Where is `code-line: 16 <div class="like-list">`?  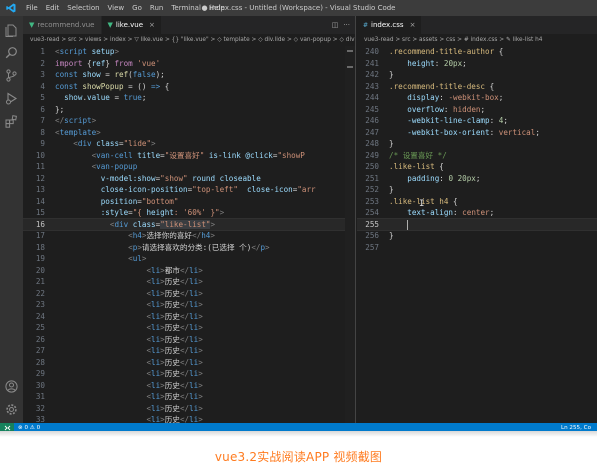
code-line: 16 <div class="like-list"> is located at coordinates (189, 224).